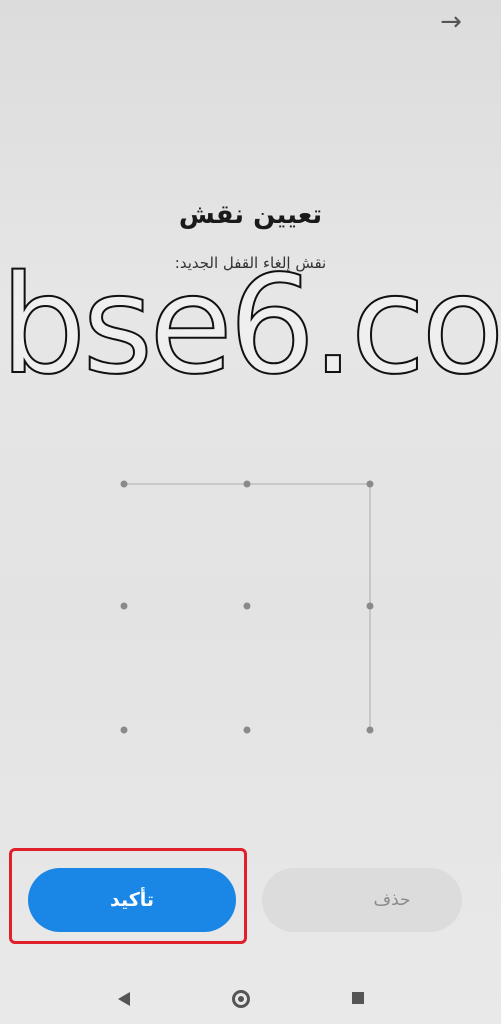 This screenshot has width=501, height=1024. I want to click on navigation-bar, so click(250, 1000).